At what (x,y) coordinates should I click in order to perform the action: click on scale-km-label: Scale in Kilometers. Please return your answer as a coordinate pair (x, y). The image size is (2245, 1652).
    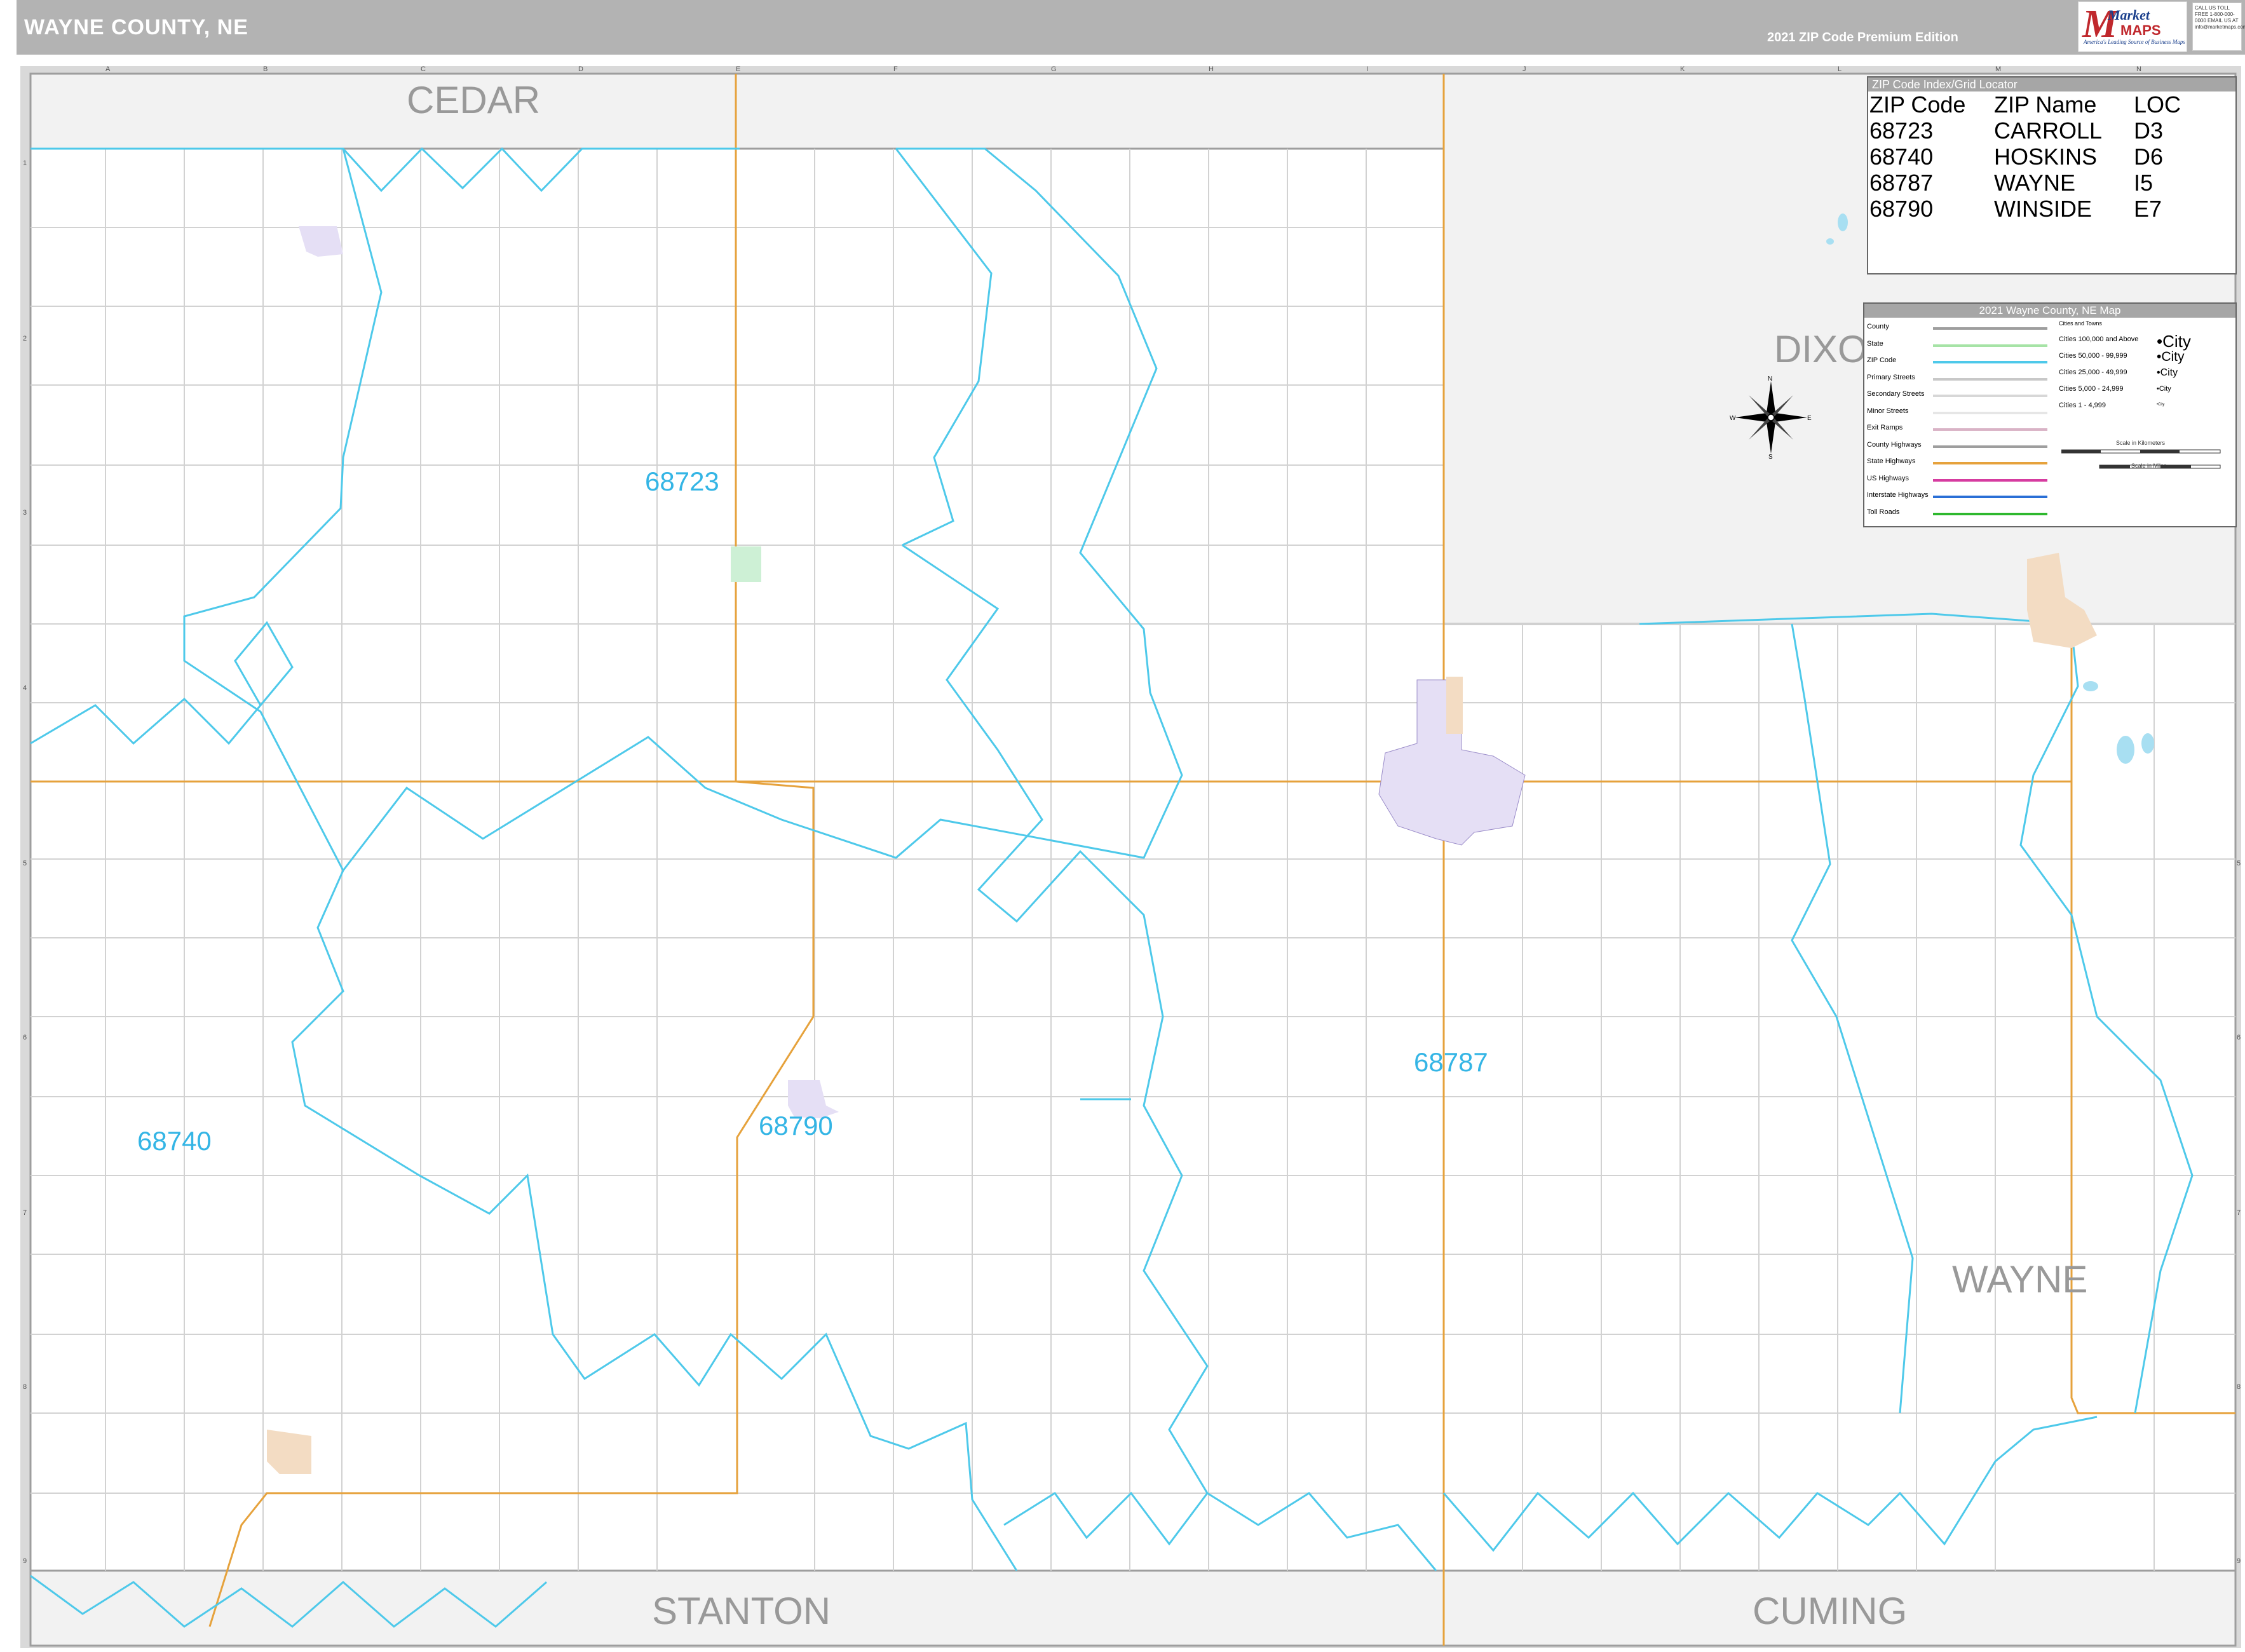
    Looking at the image, I should click on (2141, 443).